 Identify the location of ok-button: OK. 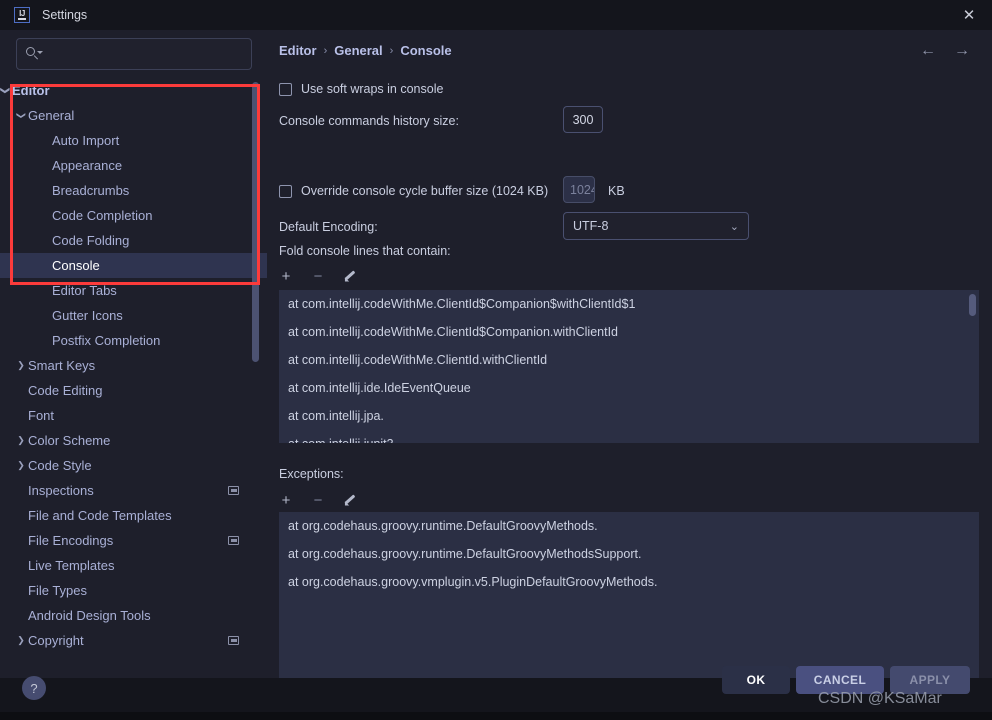
(756, 680).